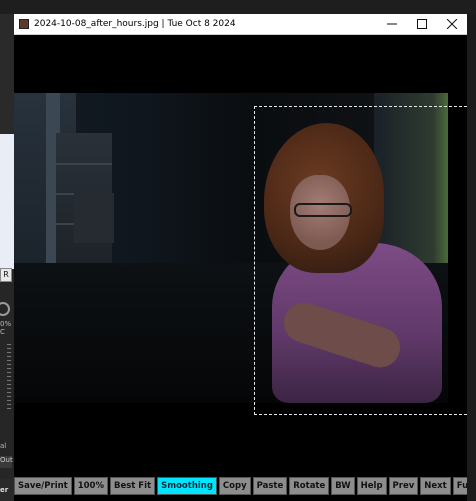  What do you see at coordinates (238, 7) in the screenshot?
I see `desktop-background-top` at bounding box center [238, 7].